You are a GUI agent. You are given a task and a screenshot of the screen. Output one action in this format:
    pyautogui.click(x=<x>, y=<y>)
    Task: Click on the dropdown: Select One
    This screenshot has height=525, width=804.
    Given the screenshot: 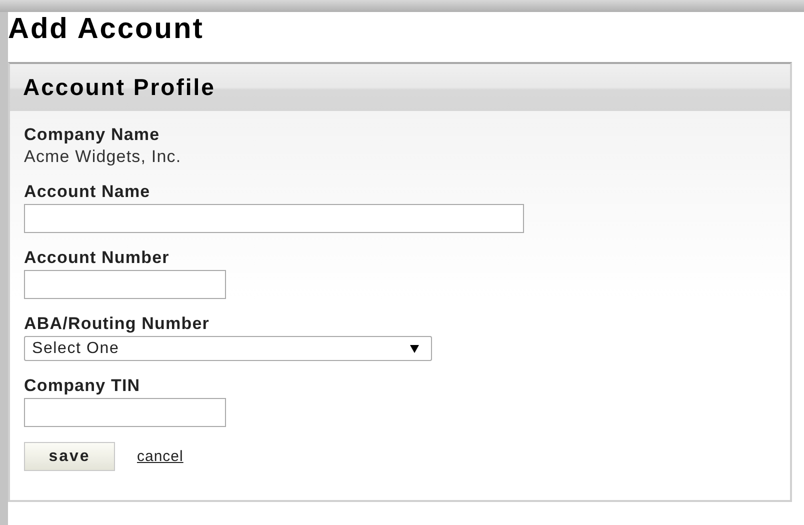 What is the action you would take?
    pyautogui.click(x=228, y=348)
    